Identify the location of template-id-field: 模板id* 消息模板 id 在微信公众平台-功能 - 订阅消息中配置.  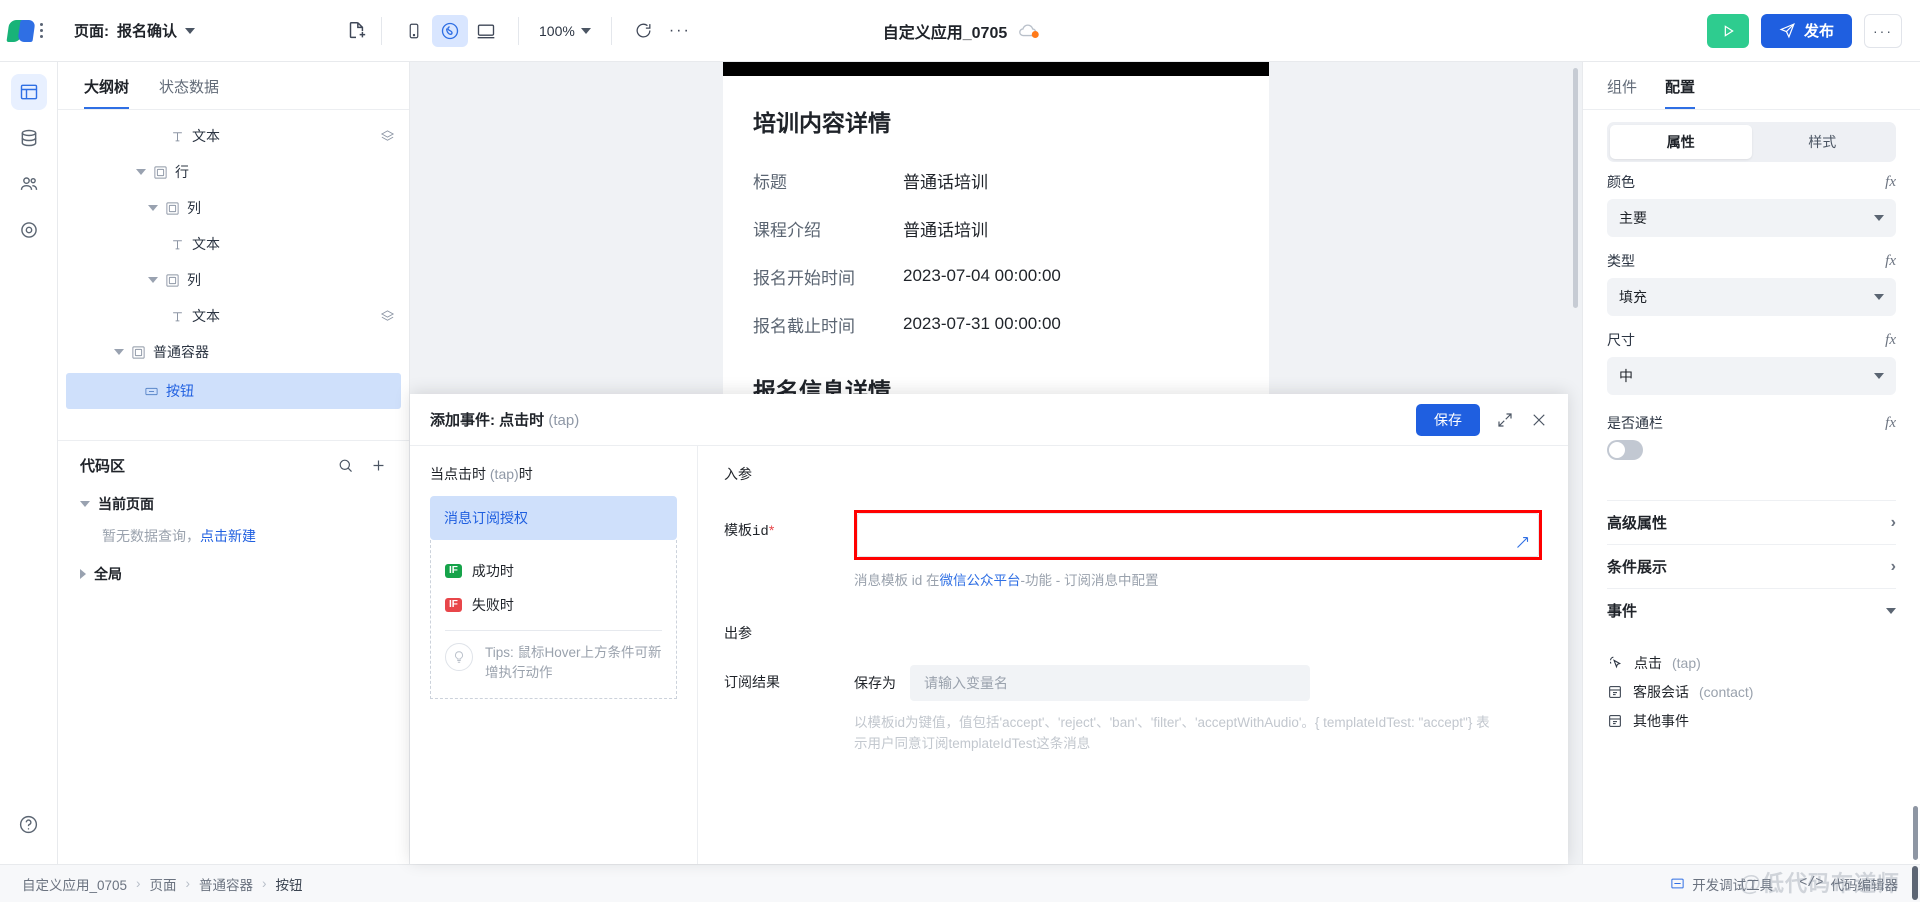
(1133, 549).